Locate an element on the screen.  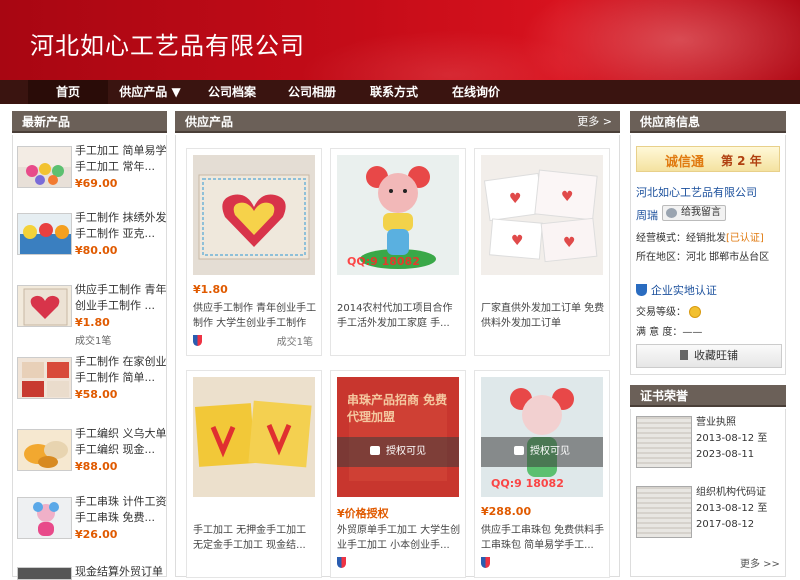
more-products-link: 更多 > is located at coordinates (594, 122).